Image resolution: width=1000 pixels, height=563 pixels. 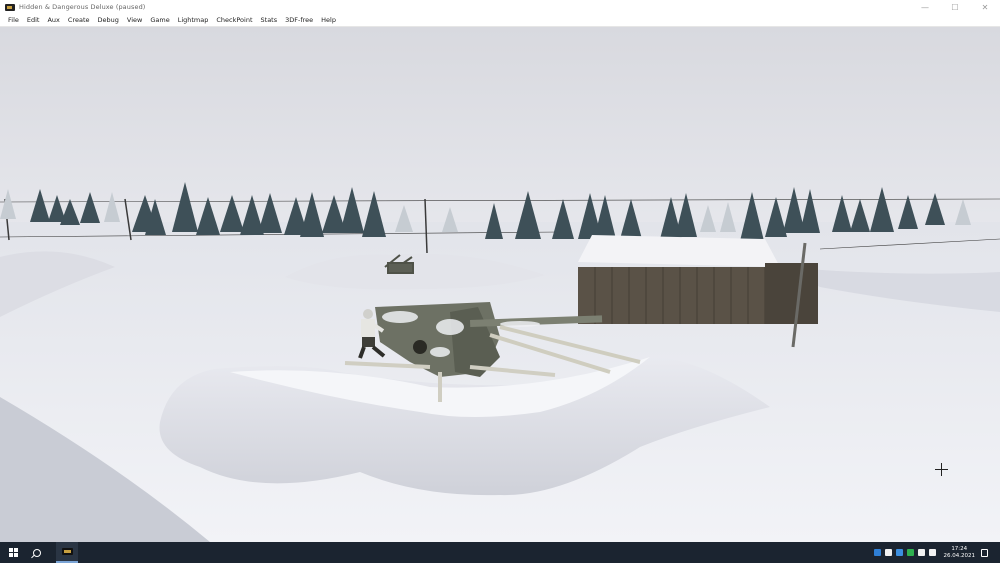 What do you see at coordinates (500, 552) in the screenshot?
I see `taskbar: 17:24 26.04.2021` at bounding box center [500, 552].